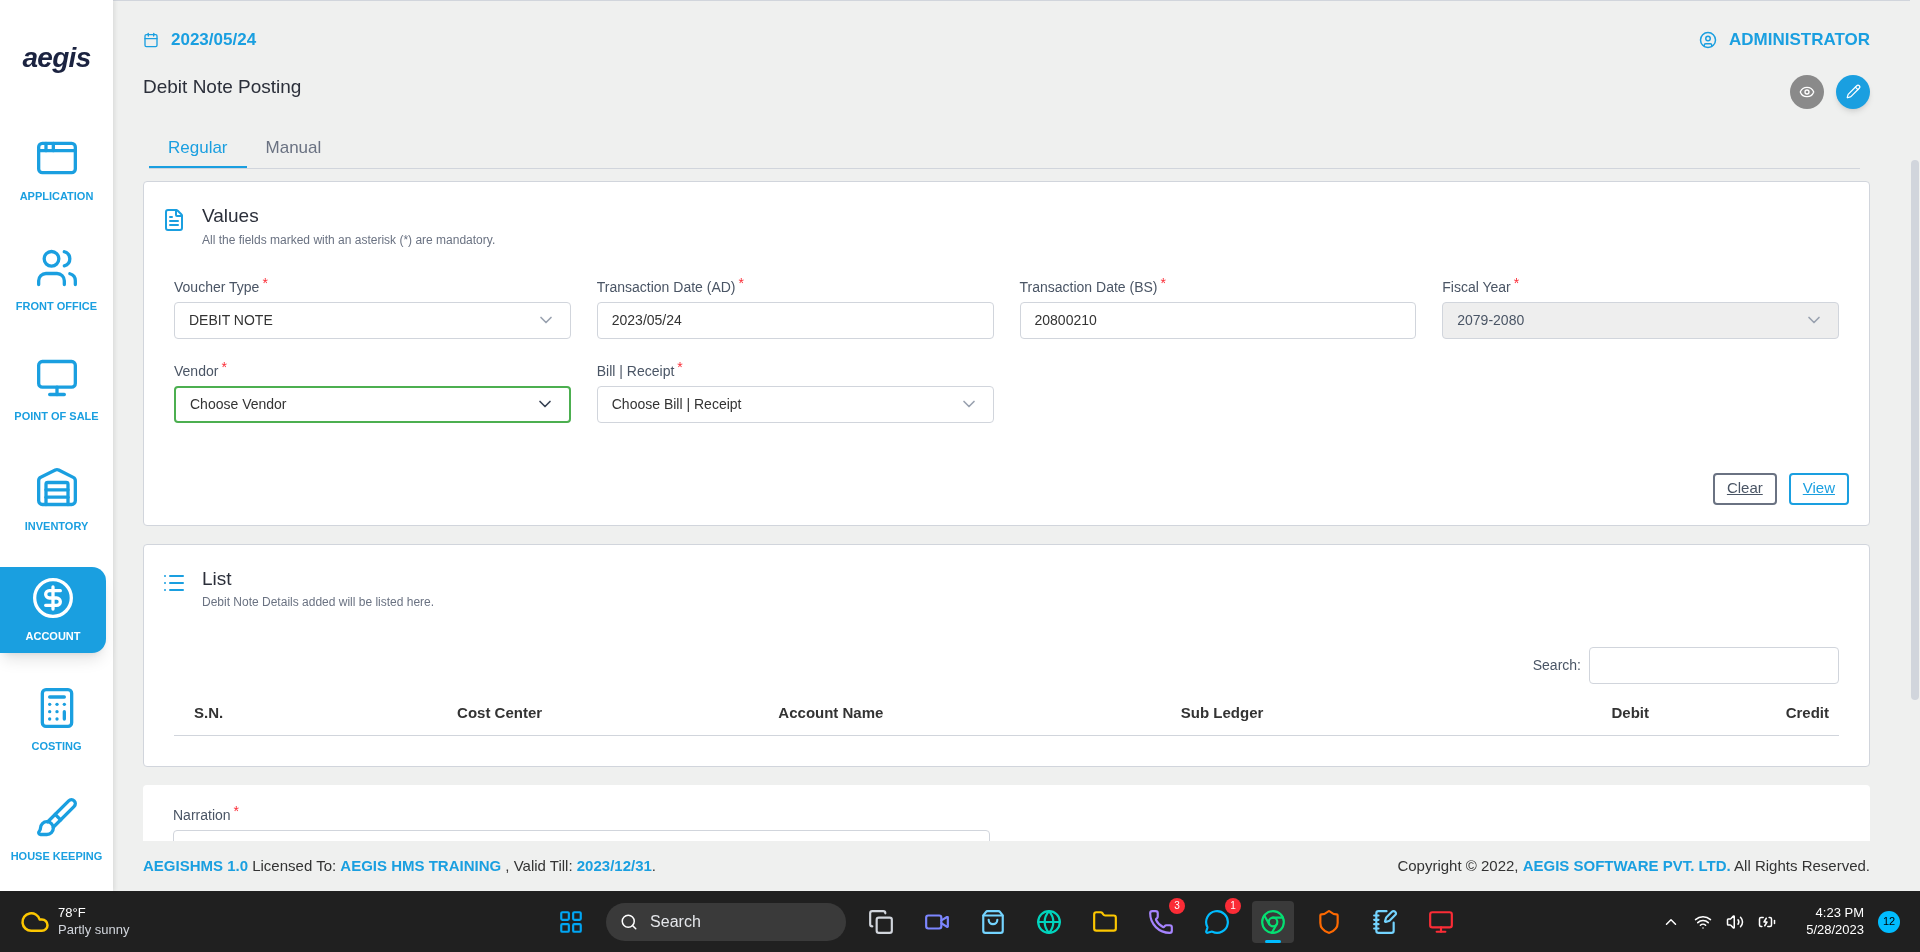  I want to click on field-label: Transaction Date (BS), so click(1088, 287).